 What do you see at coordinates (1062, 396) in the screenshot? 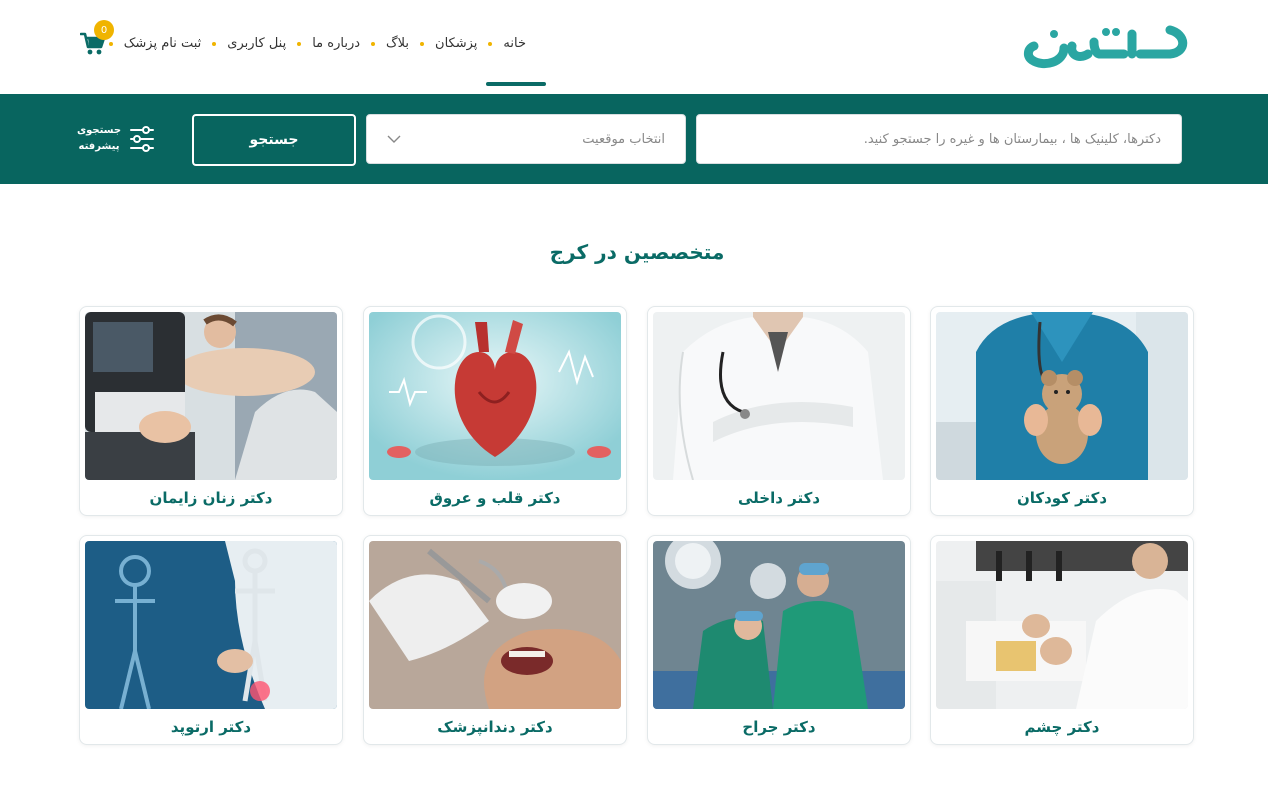
I see `pediatric-doctor-photo` at bounding box center [1062, 396].